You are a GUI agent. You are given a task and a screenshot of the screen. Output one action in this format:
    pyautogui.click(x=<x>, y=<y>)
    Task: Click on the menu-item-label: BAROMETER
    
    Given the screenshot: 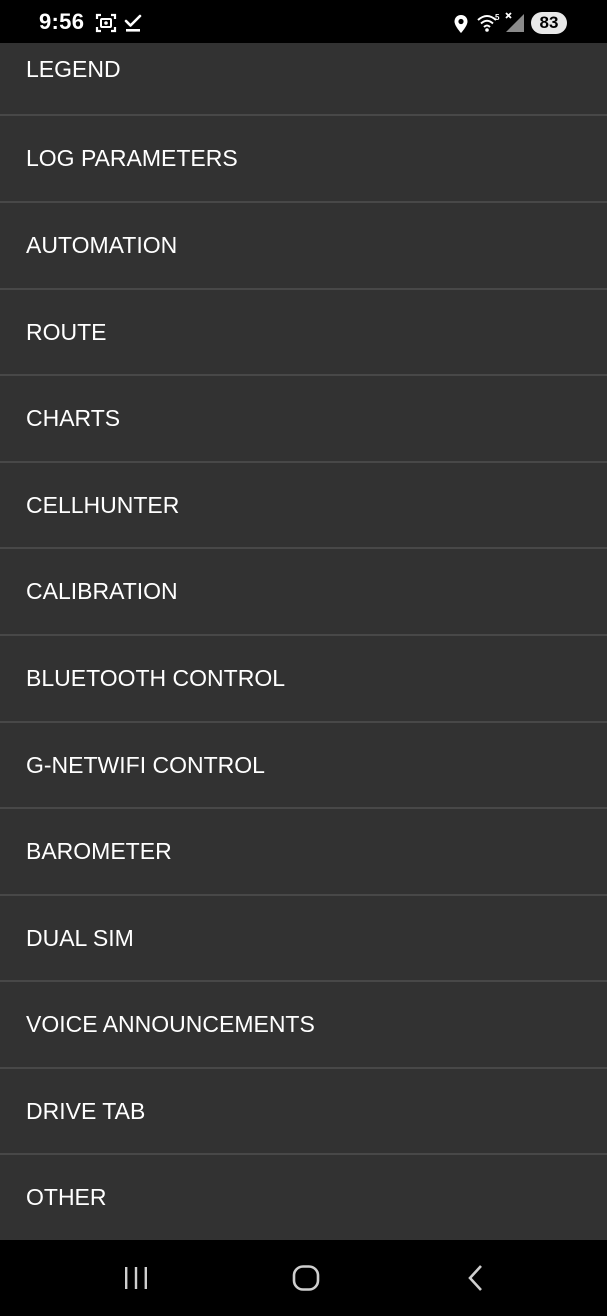 What is the action you would take?
    pyautogui.click(x=99, y=851)
    